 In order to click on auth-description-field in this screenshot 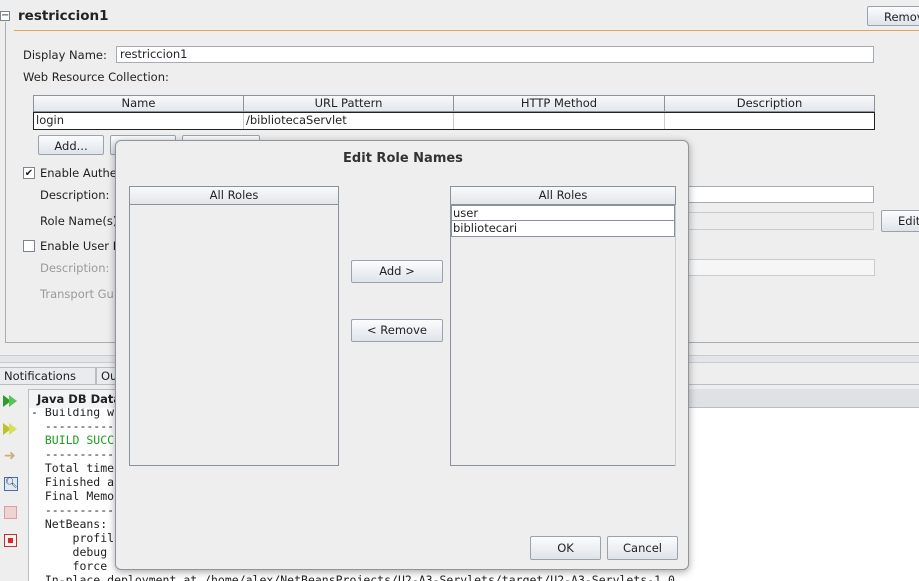, I will do `click(780, 194)`.